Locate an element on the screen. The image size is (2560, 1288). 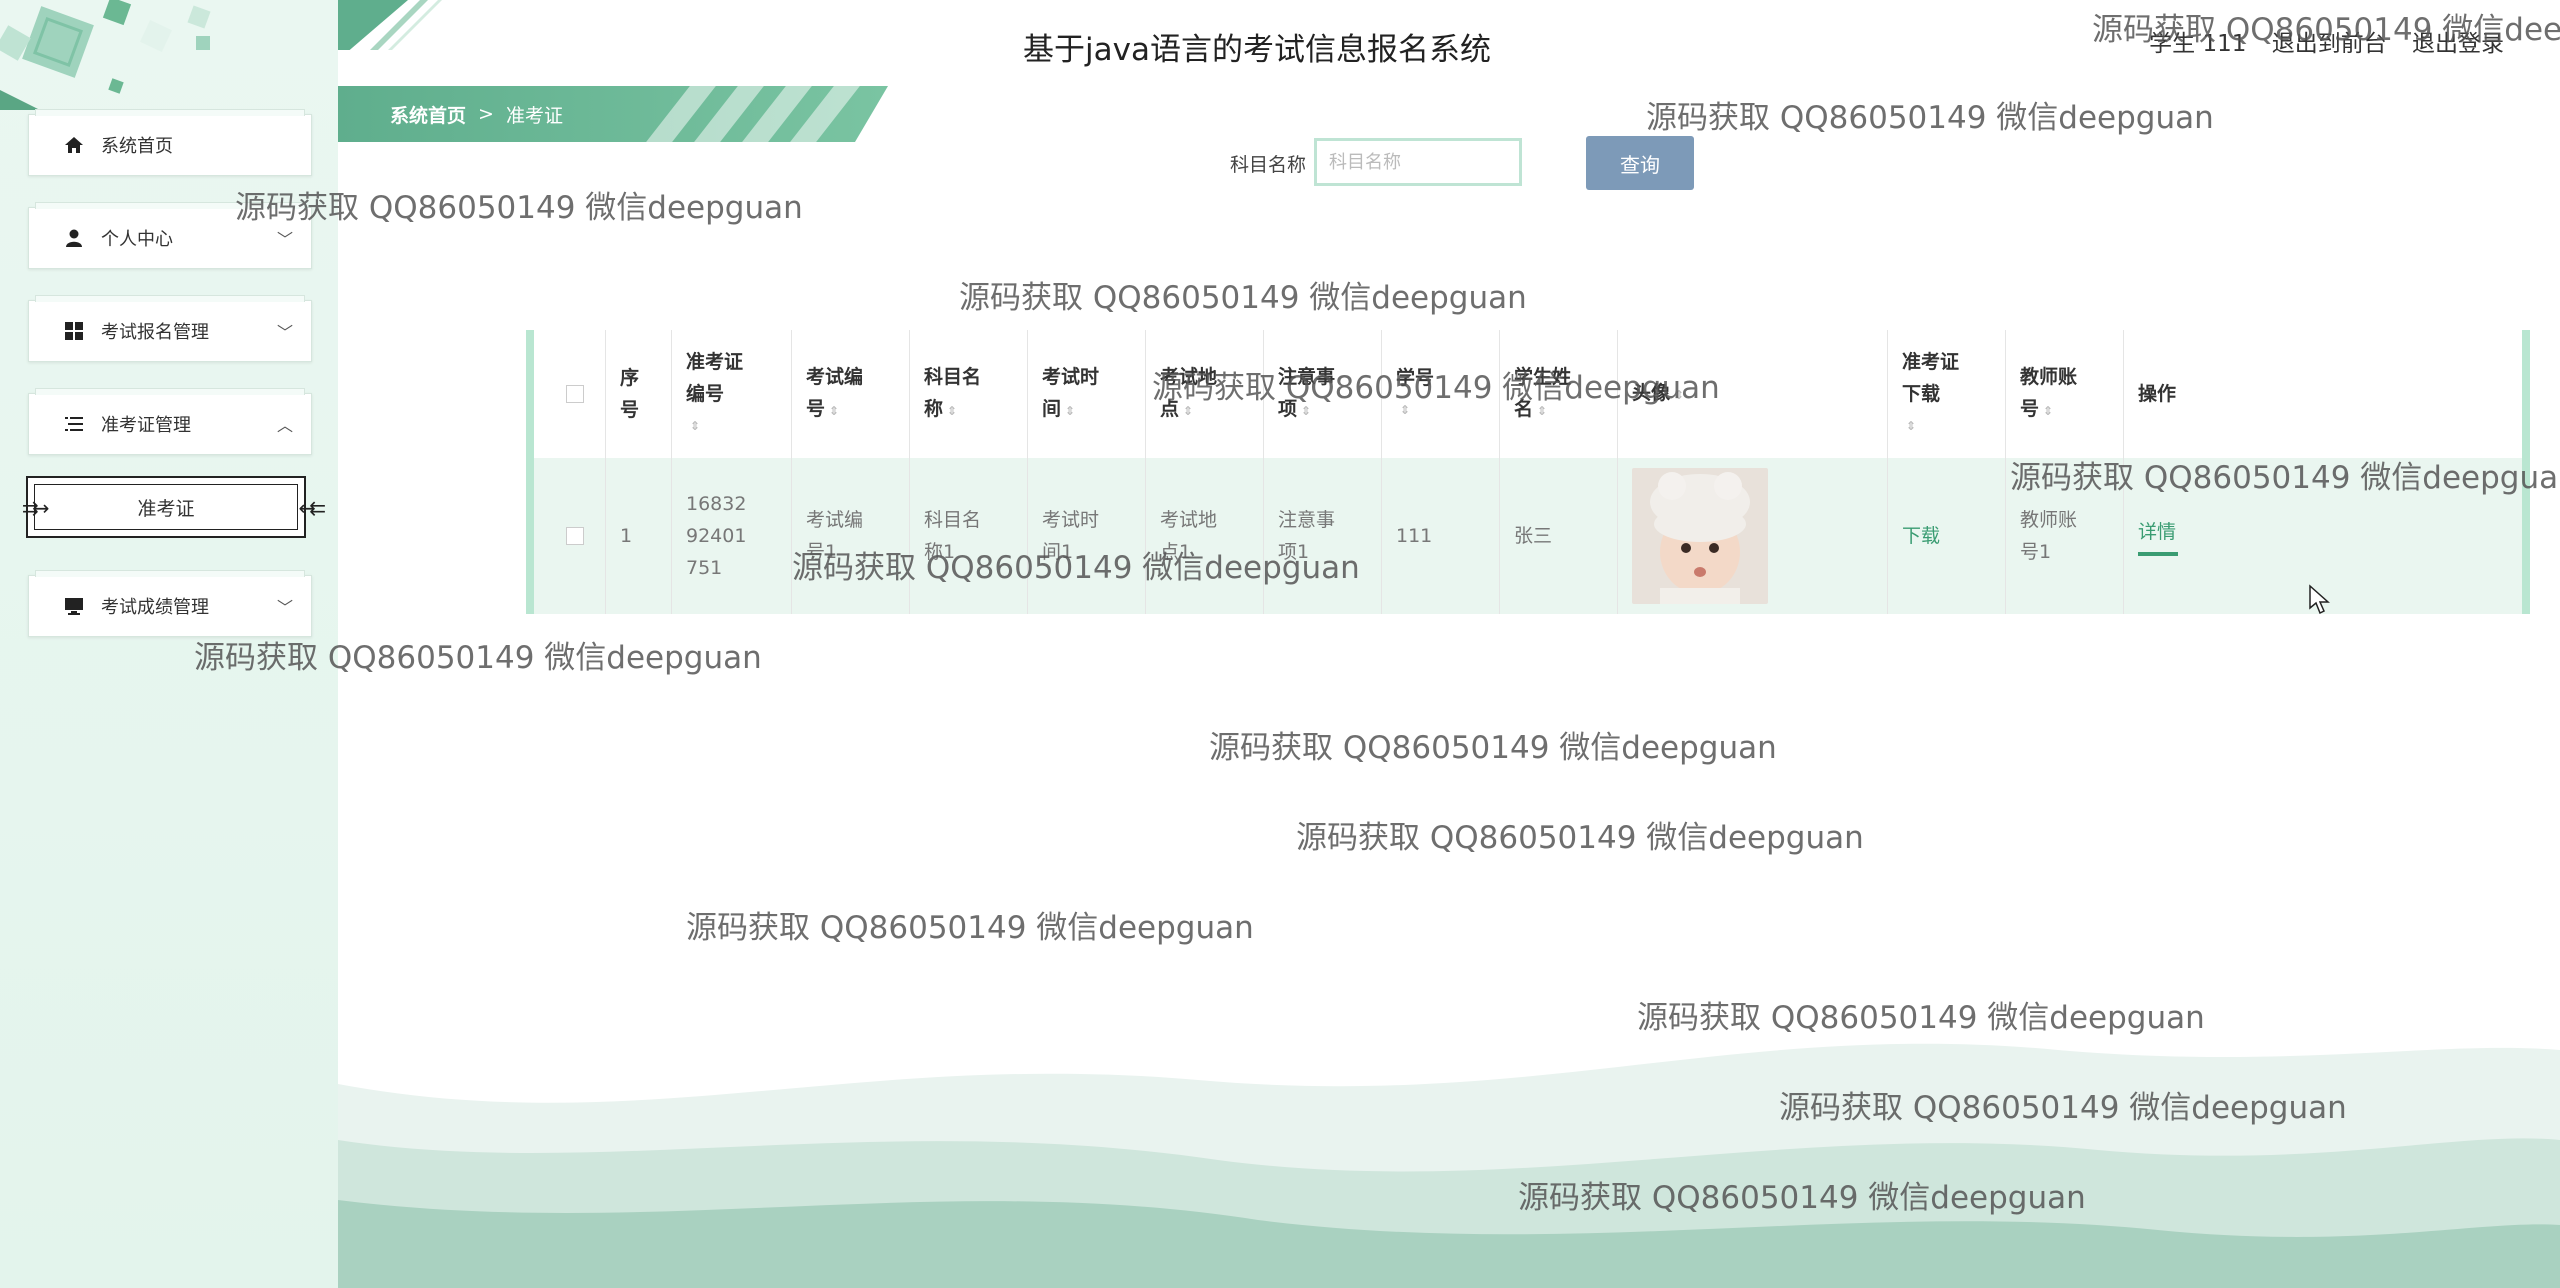
list-icon is located at coordinates (74, 424).